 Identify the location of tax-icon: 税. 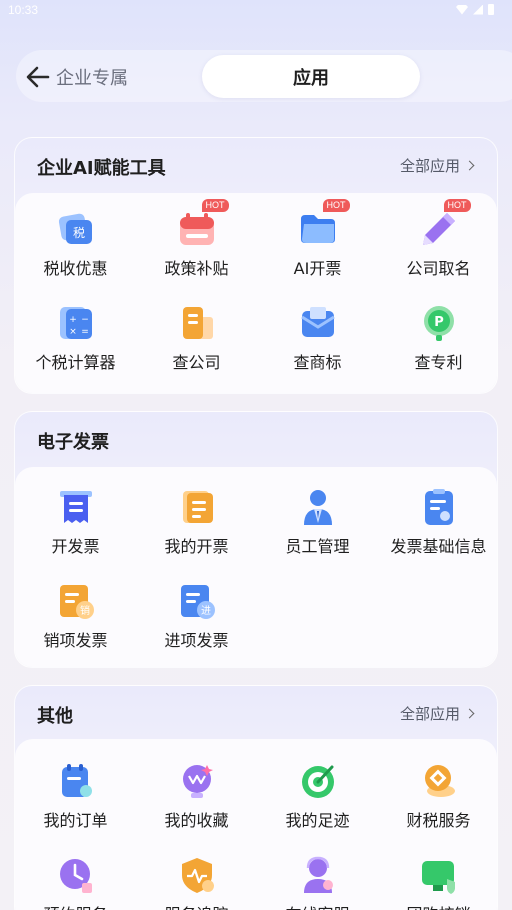
(75, 228).